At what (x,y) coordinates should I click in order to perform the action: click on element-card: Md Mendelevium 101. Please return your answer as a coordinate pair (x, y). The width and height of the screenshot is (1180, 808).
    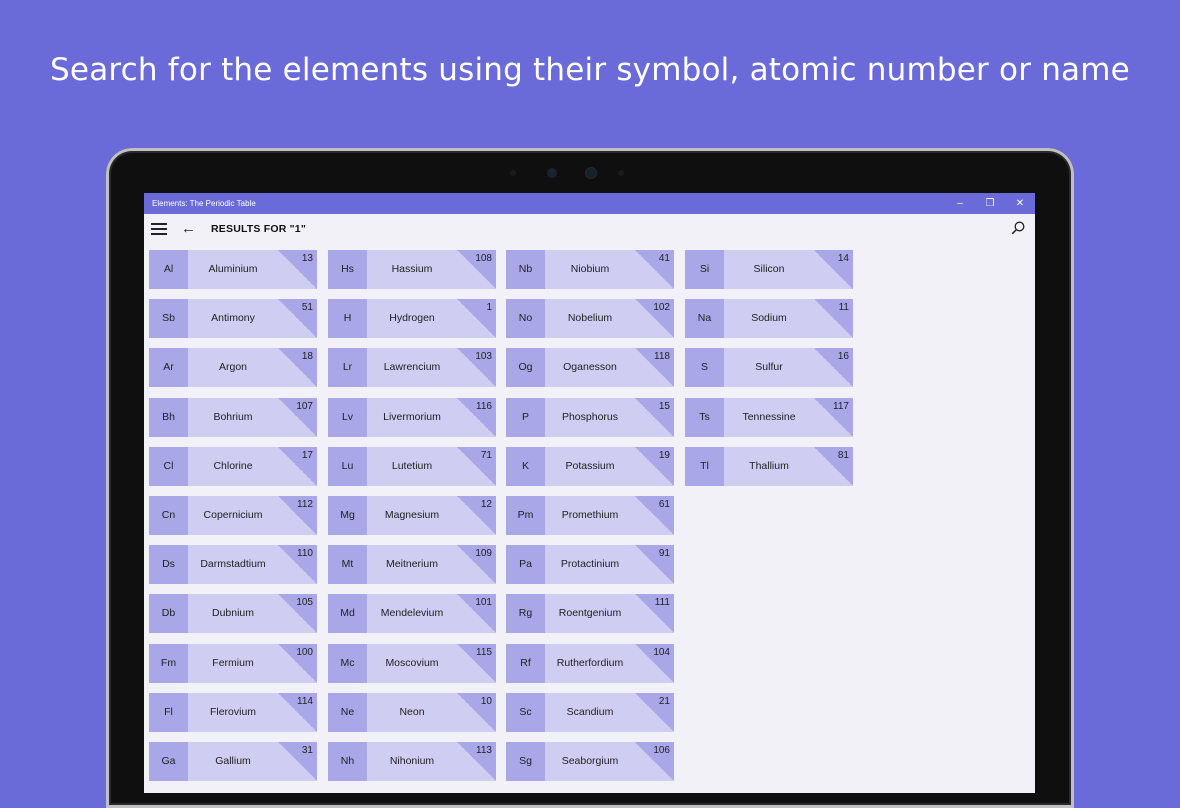
    Looking at the image, I should click on (412, 613).